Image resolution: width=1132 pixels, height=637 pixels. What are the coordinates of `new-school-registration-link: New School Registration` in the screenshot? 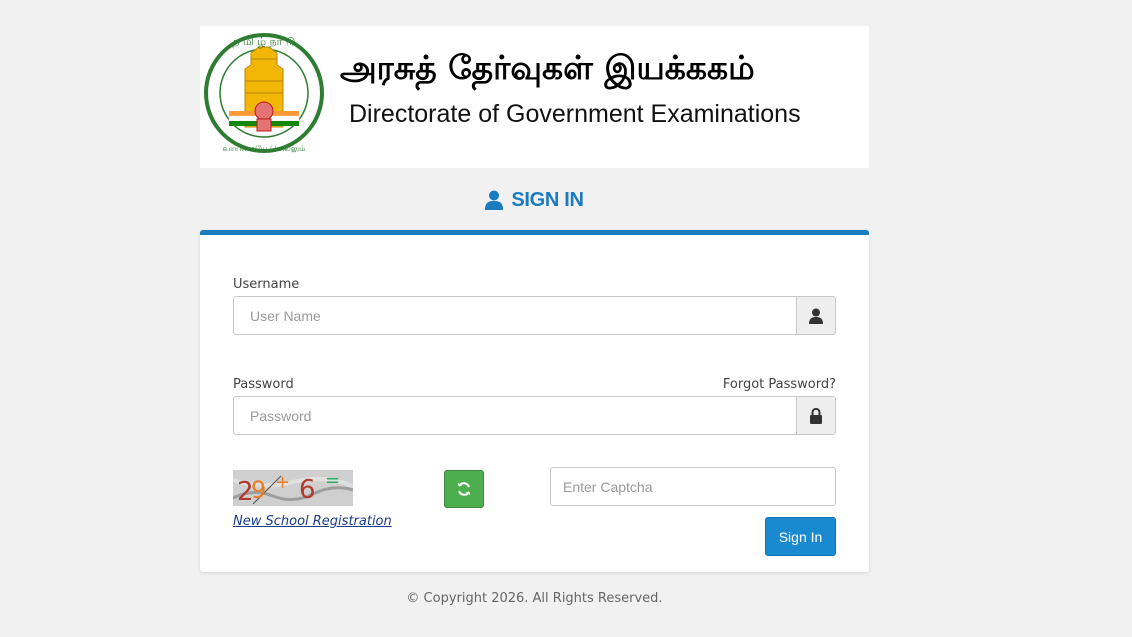 It's located at (312, 521).